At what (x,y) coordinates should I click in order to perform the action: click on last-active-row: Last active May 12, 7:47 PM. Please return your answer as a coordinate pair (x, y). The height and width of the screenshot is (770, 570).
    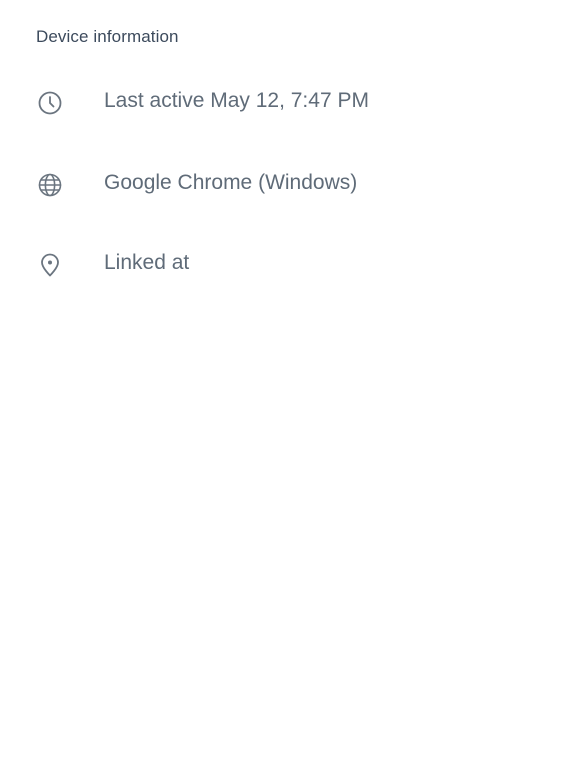
    Looking at the image, I should click on (286, 102).